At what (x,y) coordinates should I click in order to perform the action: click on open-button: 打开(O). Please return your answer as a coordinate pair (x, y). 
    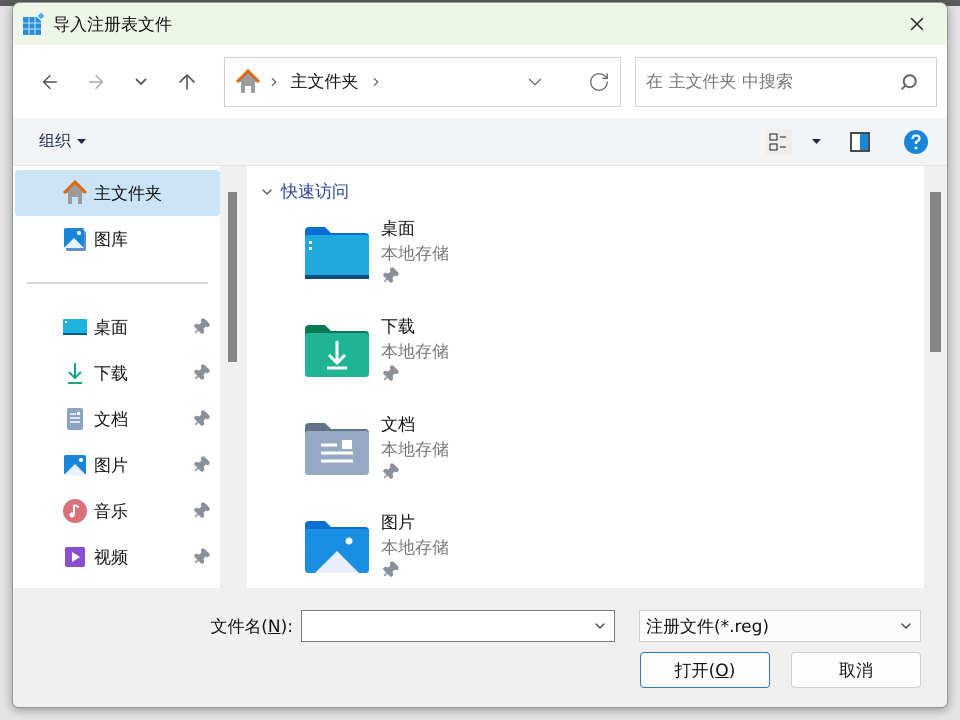
    Looking at the image, I should click on (705, 670).